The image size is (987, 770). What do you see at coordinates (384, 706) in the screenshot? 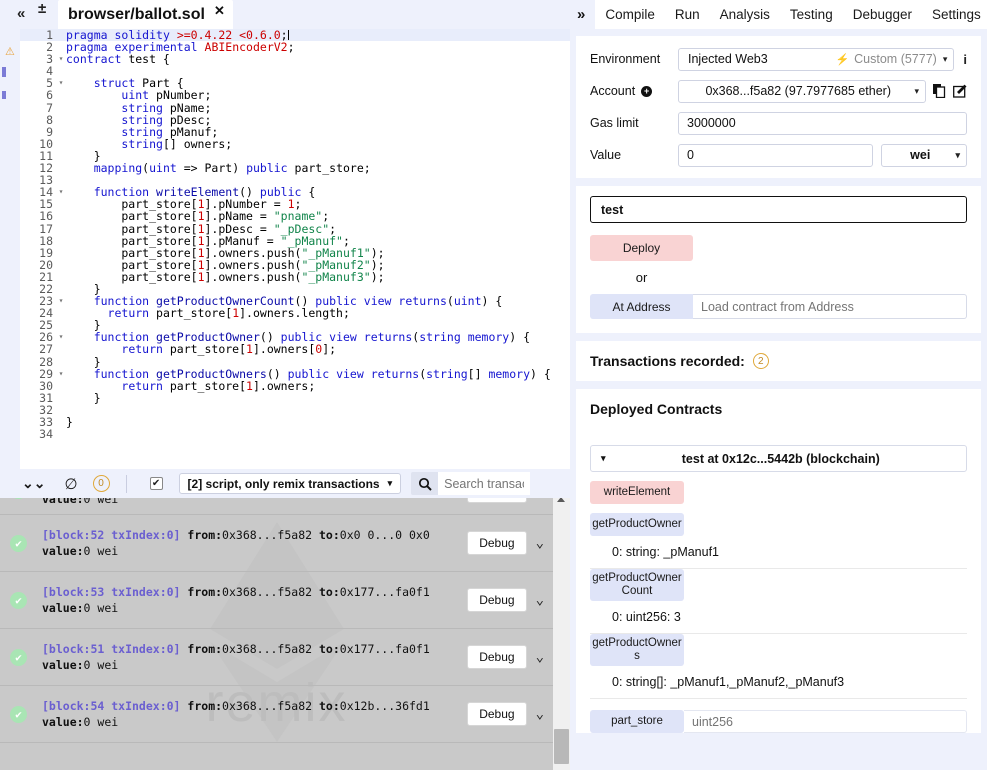
I see `transaction-to-address: 0x12b...36fd1` at bounding box center [384, 706].